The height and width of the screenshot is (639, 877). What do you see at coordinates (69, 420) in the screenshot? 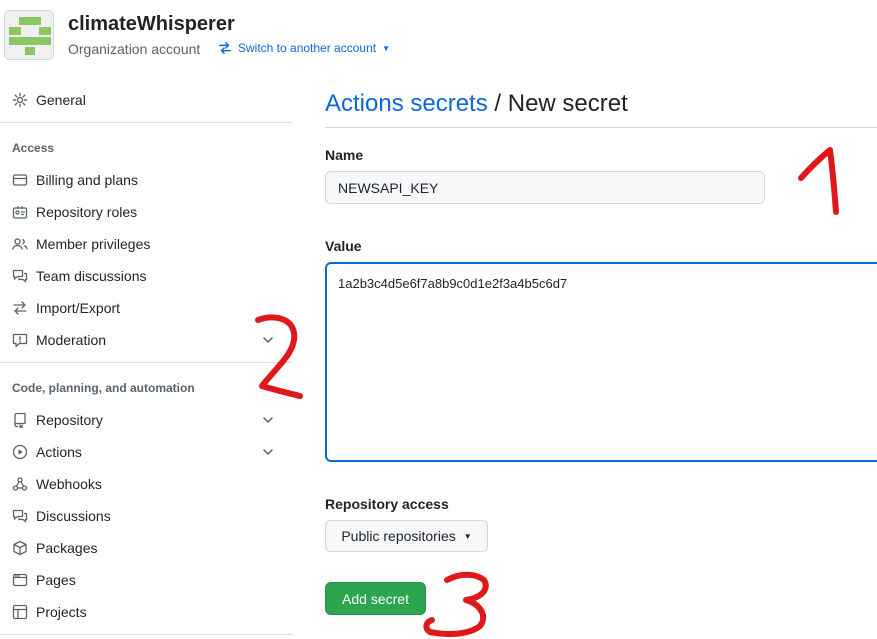
I see `sidebar-item-label: Repository` at bounding box center [69, 420].